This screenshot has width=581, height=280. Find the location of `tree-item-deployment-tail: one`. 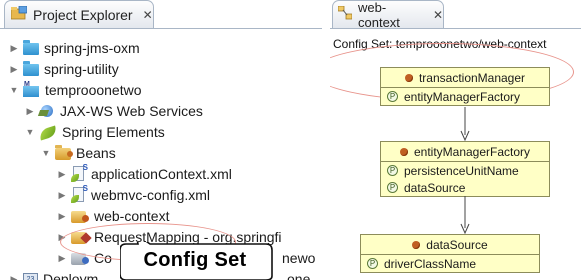

tree-item-deployment-tail: one is located at coordinates (298, 274).